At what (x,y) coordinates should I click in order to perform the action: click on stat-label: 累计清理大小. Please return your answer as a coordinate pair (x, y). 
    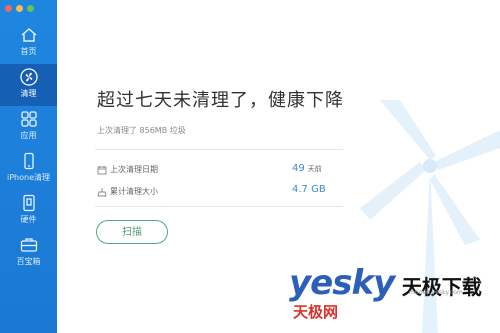
    Looking at the image, I should click on (134, 191).